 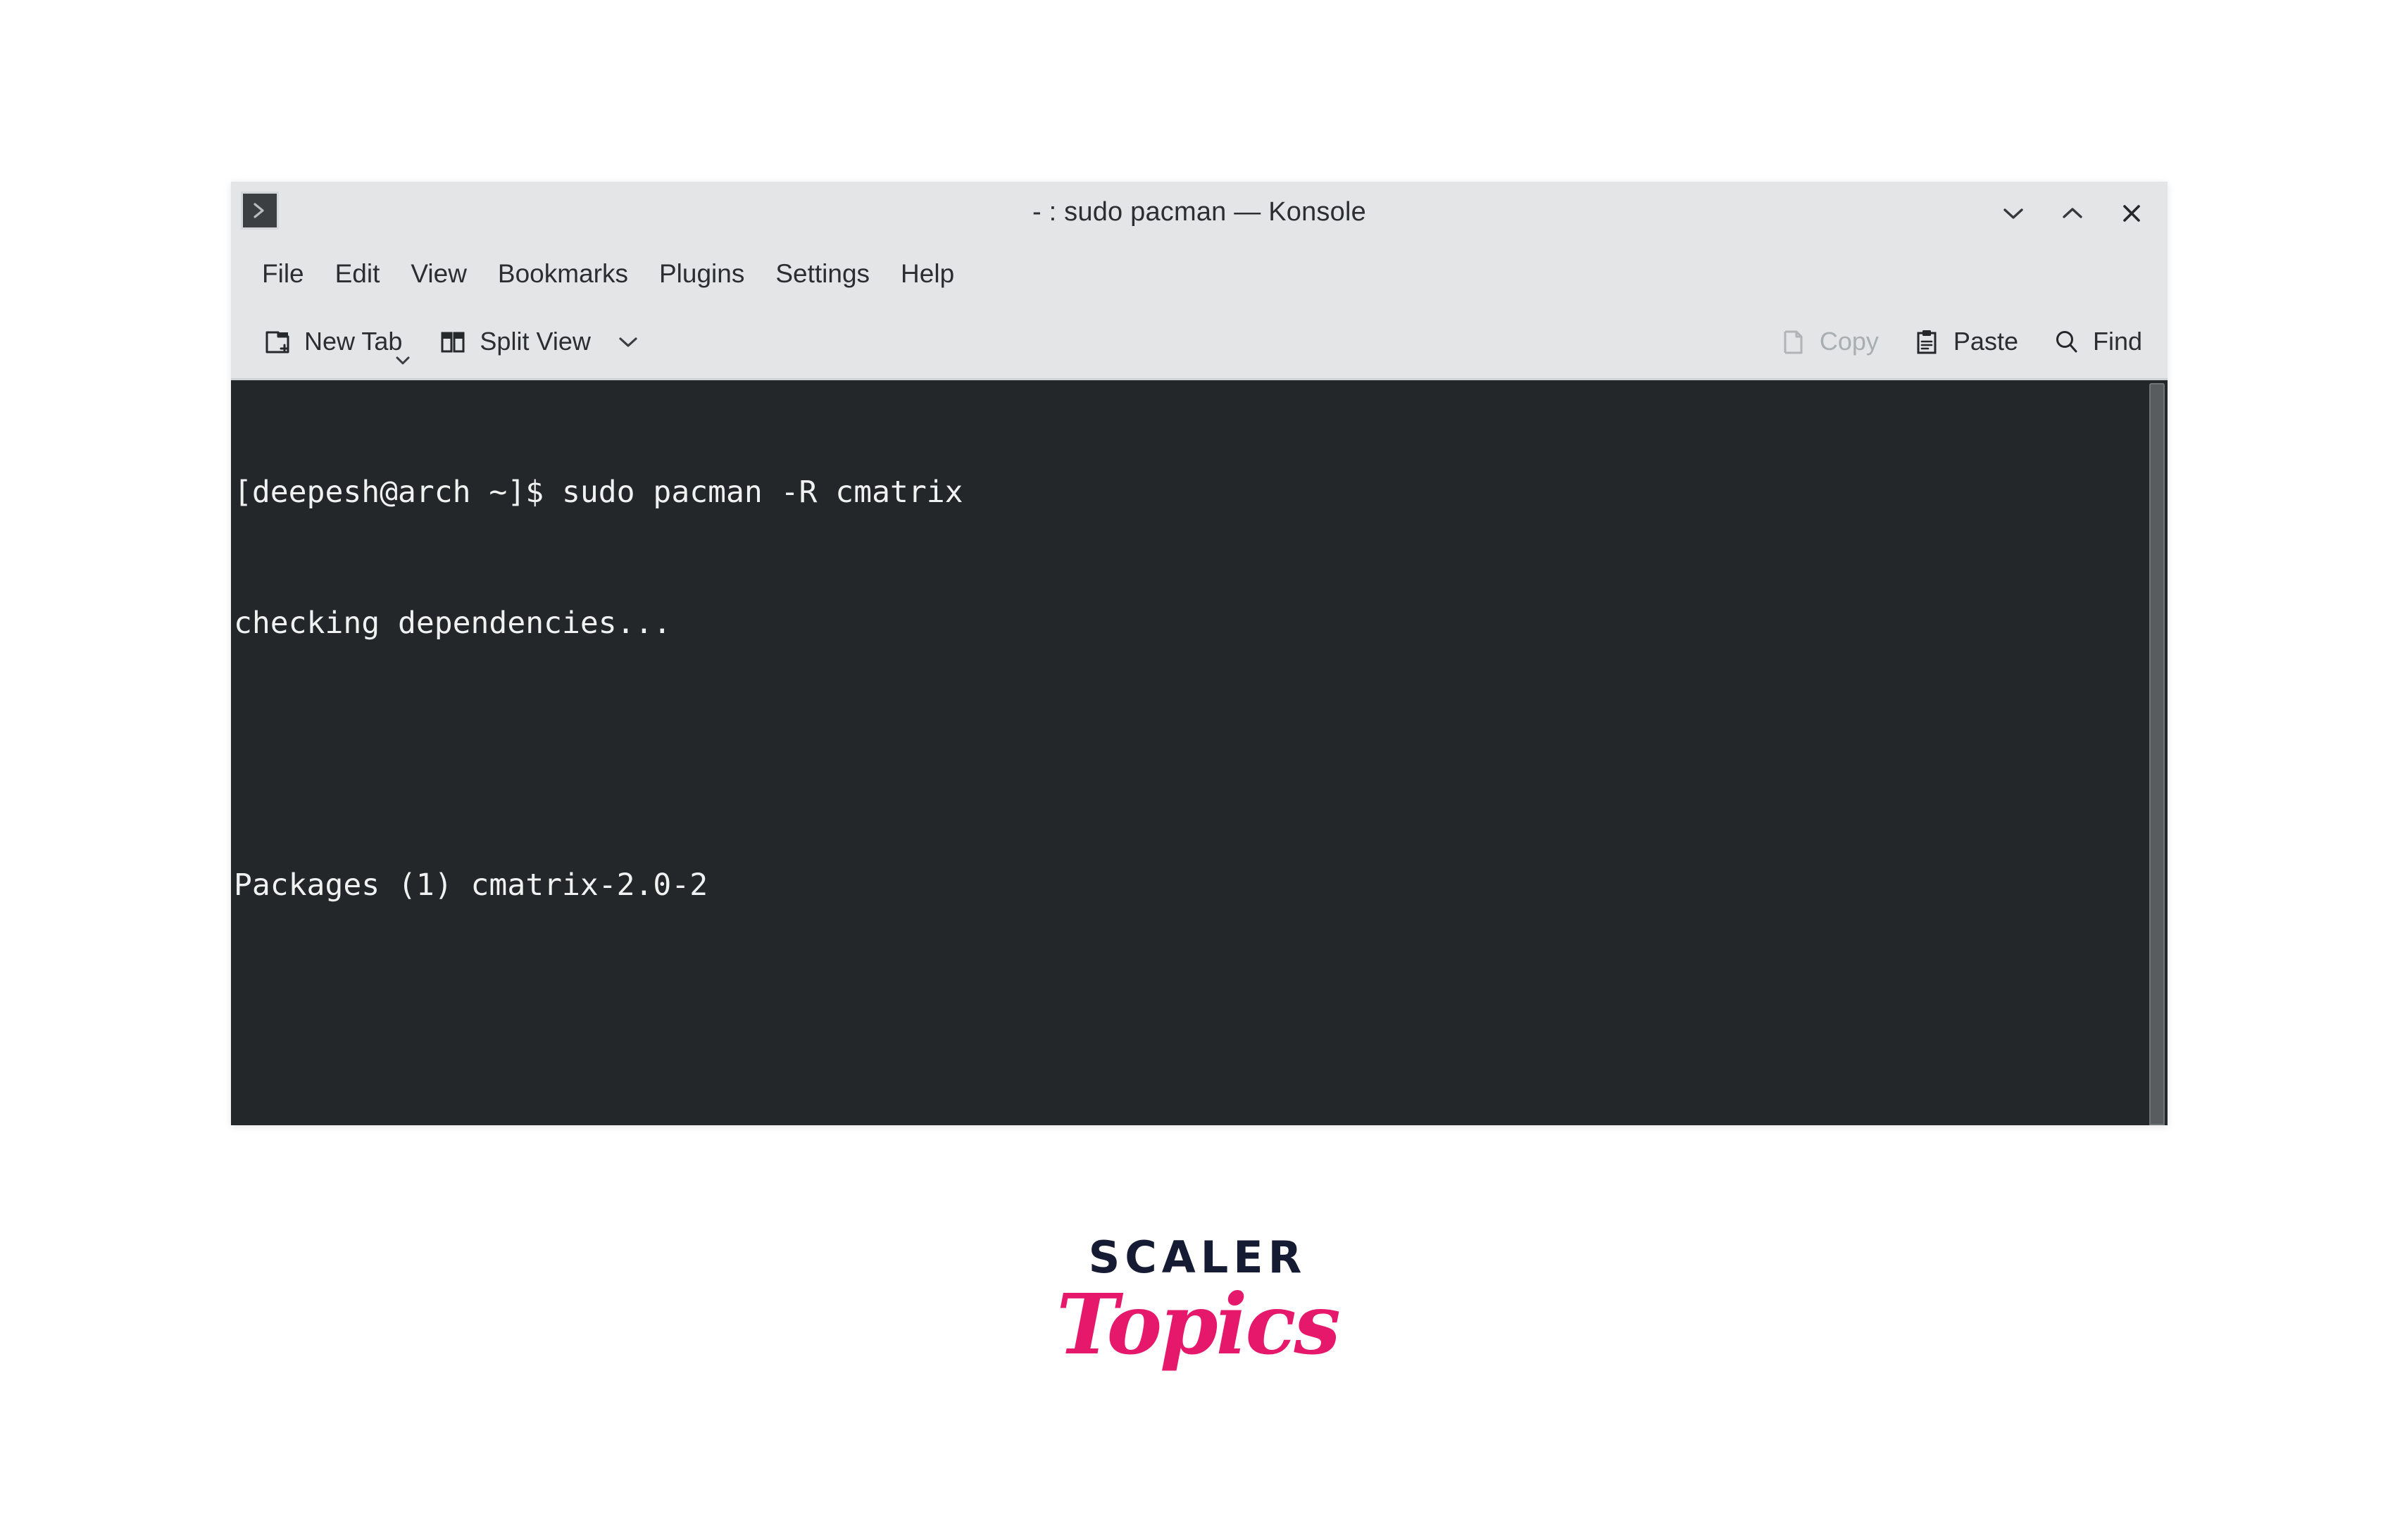 I want to click on window-controls, so click(x=2072, y=213).